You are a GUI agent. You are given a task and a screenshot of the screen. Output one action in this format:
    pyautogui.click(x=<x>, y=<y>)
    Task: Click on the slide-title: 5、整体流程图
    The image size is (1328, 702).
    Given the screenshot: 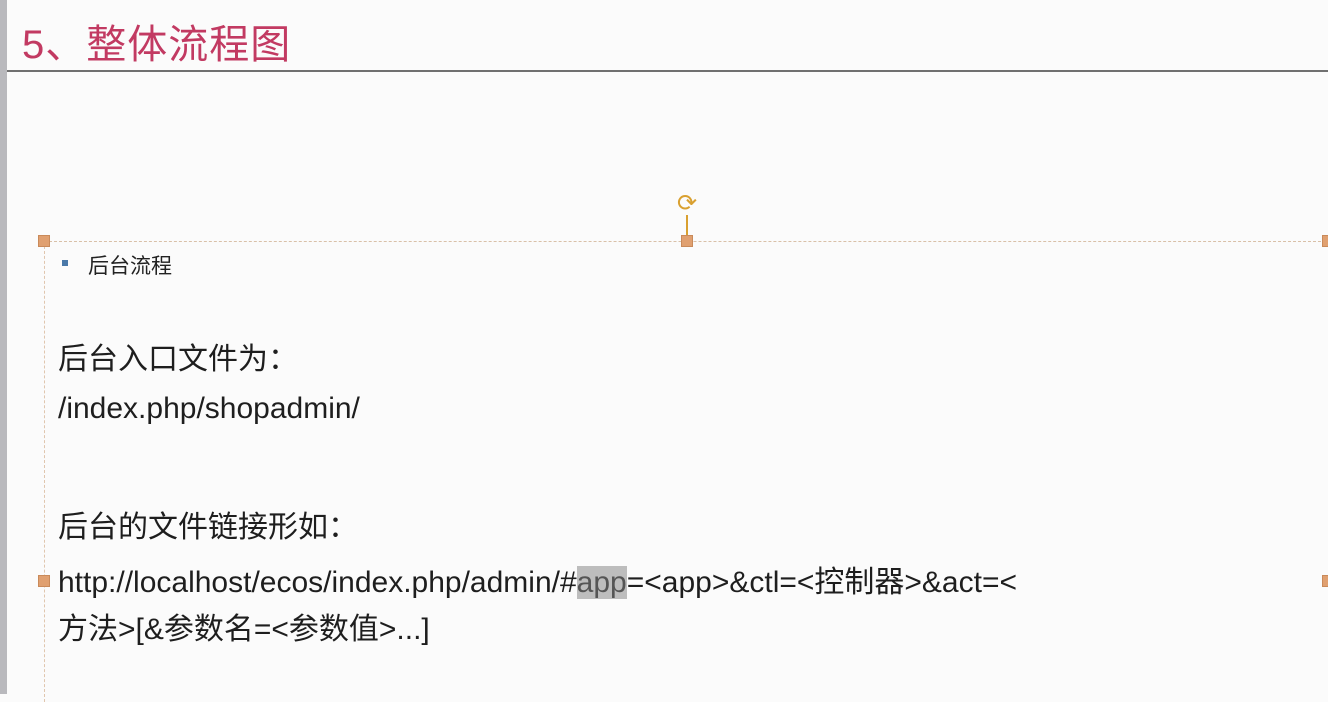 What is the action you would take?
    pyautogui.click(x=156, y=41)
    